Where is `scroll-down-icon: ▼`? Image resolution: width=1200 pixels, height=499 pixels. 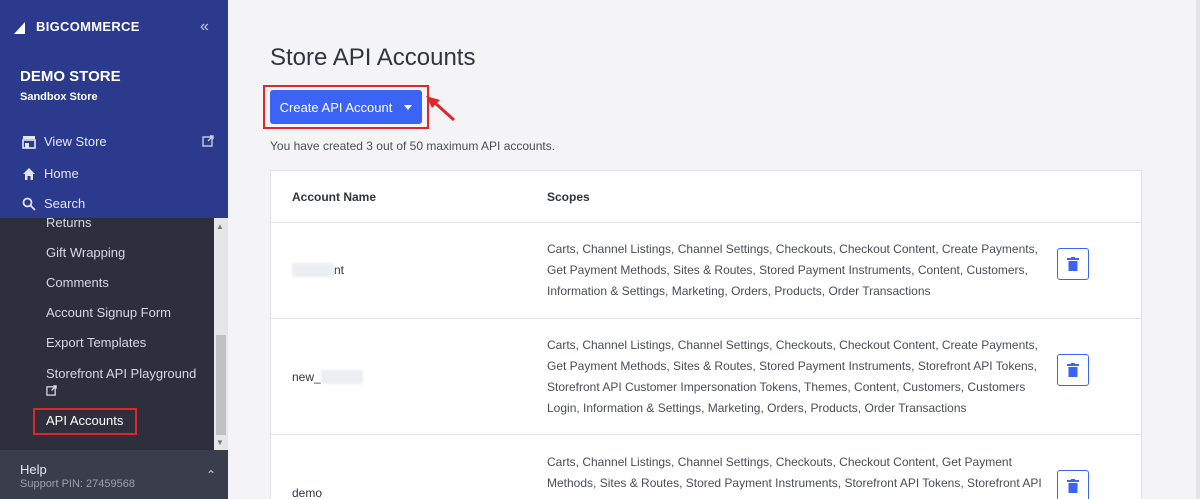
scroll-down-icon: ▼ is located at coordinates (220, 442).